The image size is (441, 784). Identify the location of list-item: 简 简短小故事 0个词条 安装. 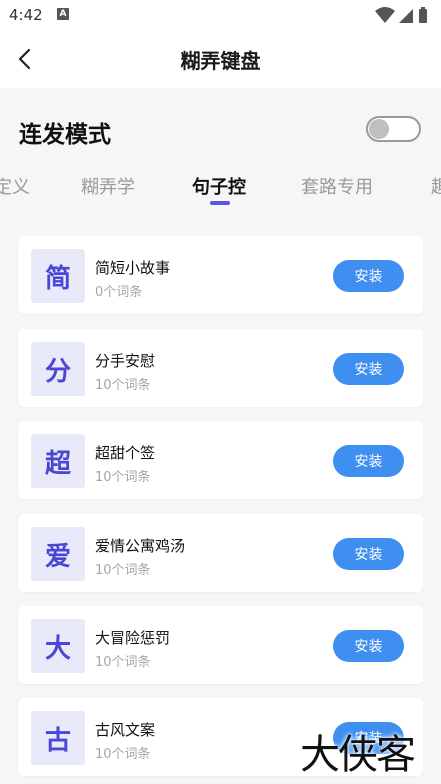
(220, 275).